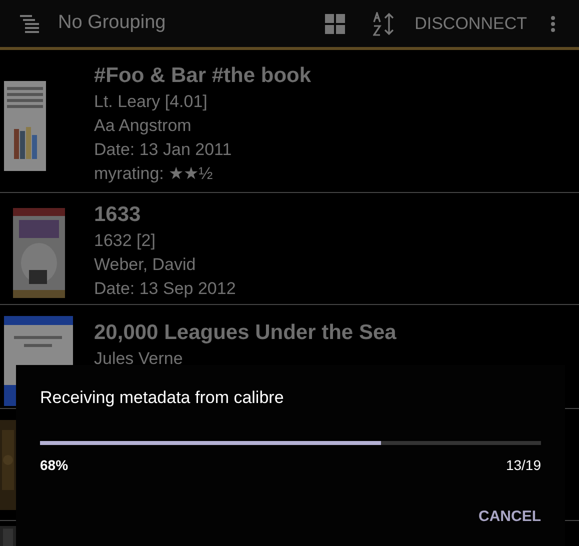 The width and height of the screenshot is (579, 546). I want to click on progress-count: 13/19, so click(523, 465).